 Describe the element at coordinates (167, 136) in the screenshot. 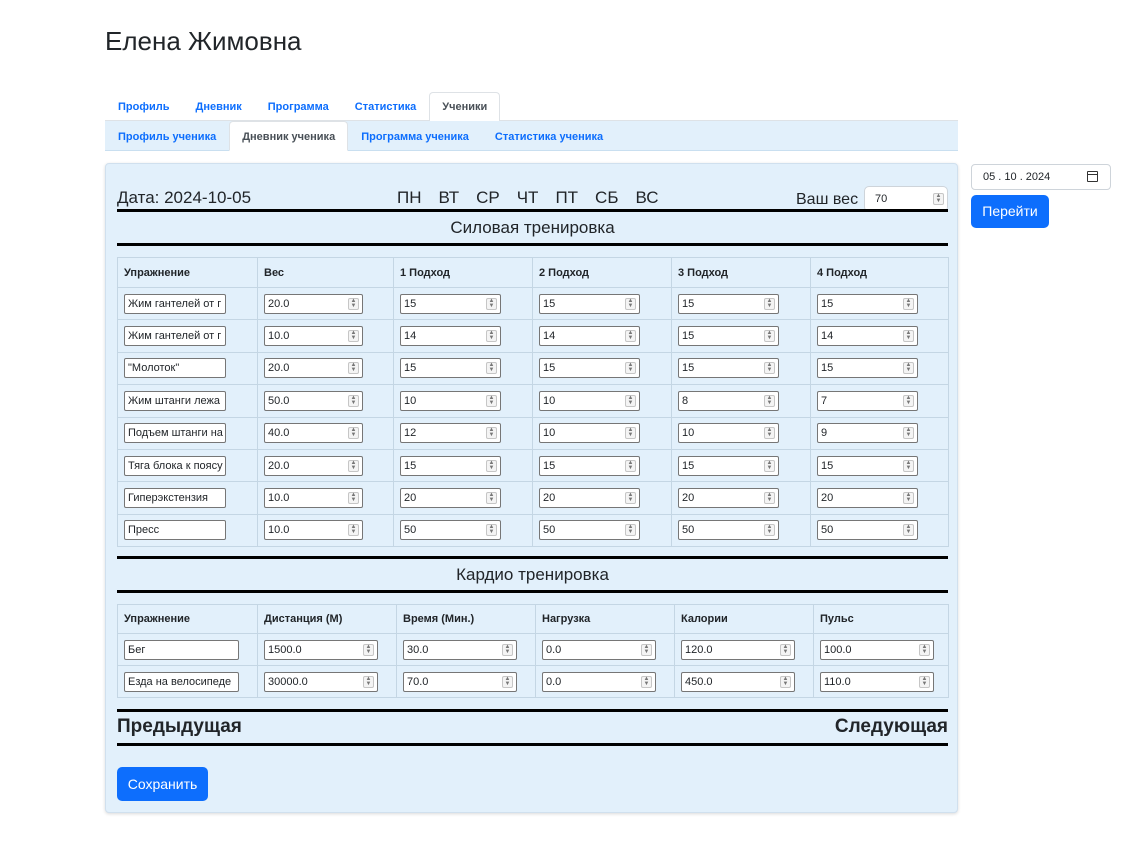

I see `subtab-student-profile: Профиль ученика` at that location.